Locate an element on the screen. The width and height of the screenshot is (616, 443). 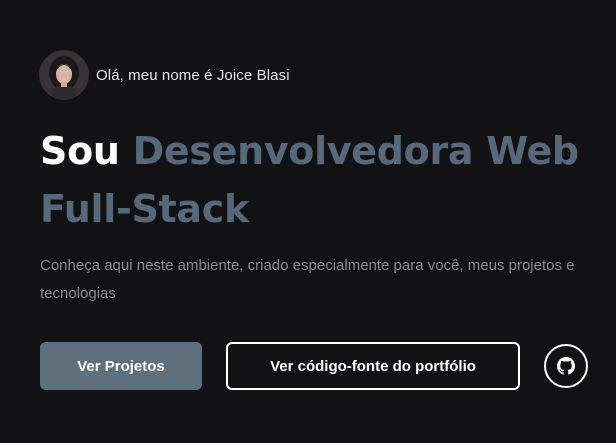
greeting-text: Olá, meu nome é Joice Blasi is located at coordinates (193, 75).